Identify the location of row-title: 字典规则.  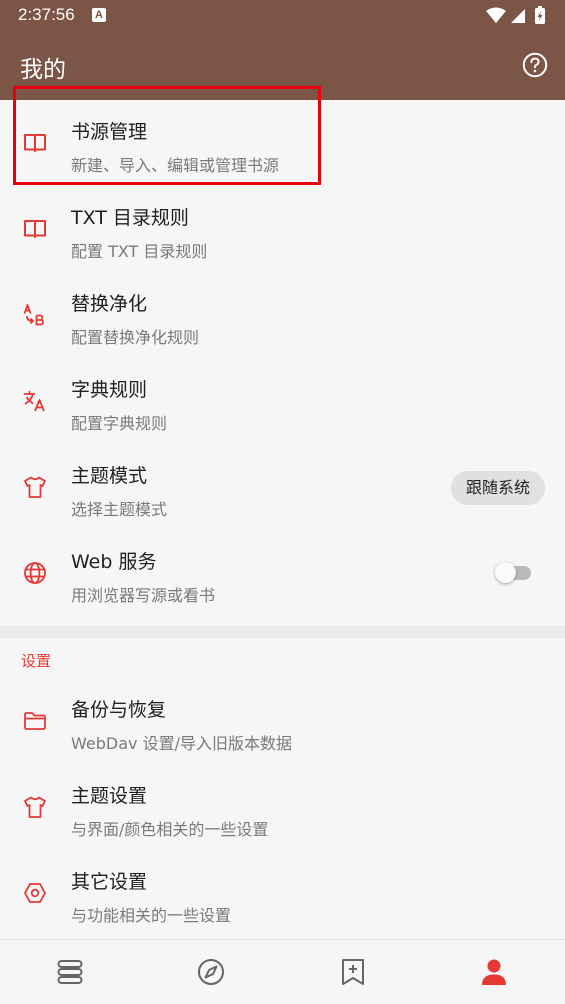
(109, 390).